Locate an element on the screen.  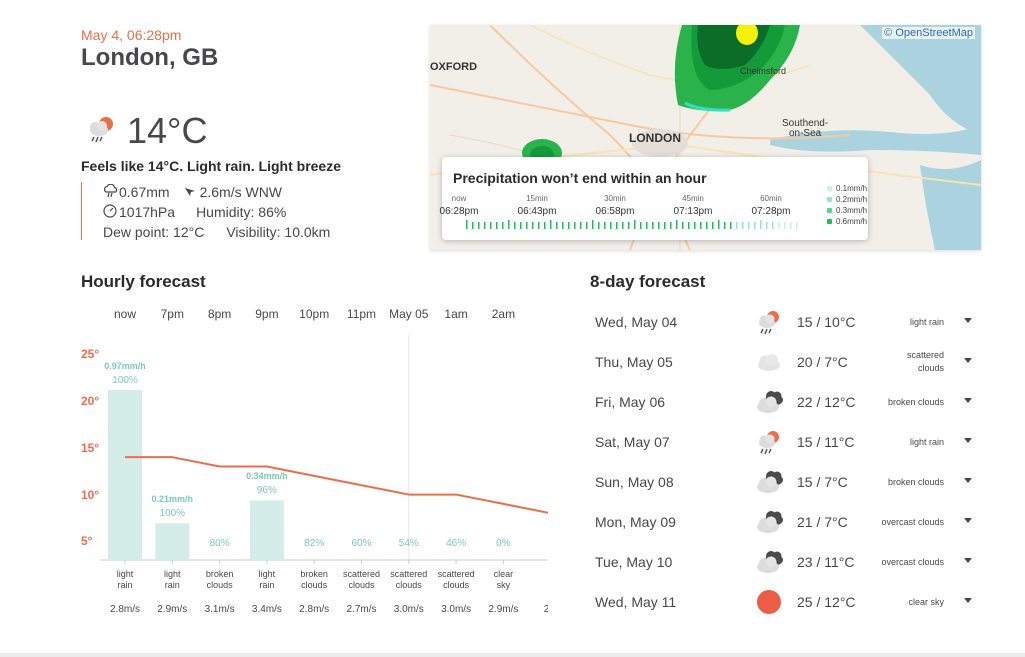
hour-wind: 3.4m/s is located at coordinates (266, 609).